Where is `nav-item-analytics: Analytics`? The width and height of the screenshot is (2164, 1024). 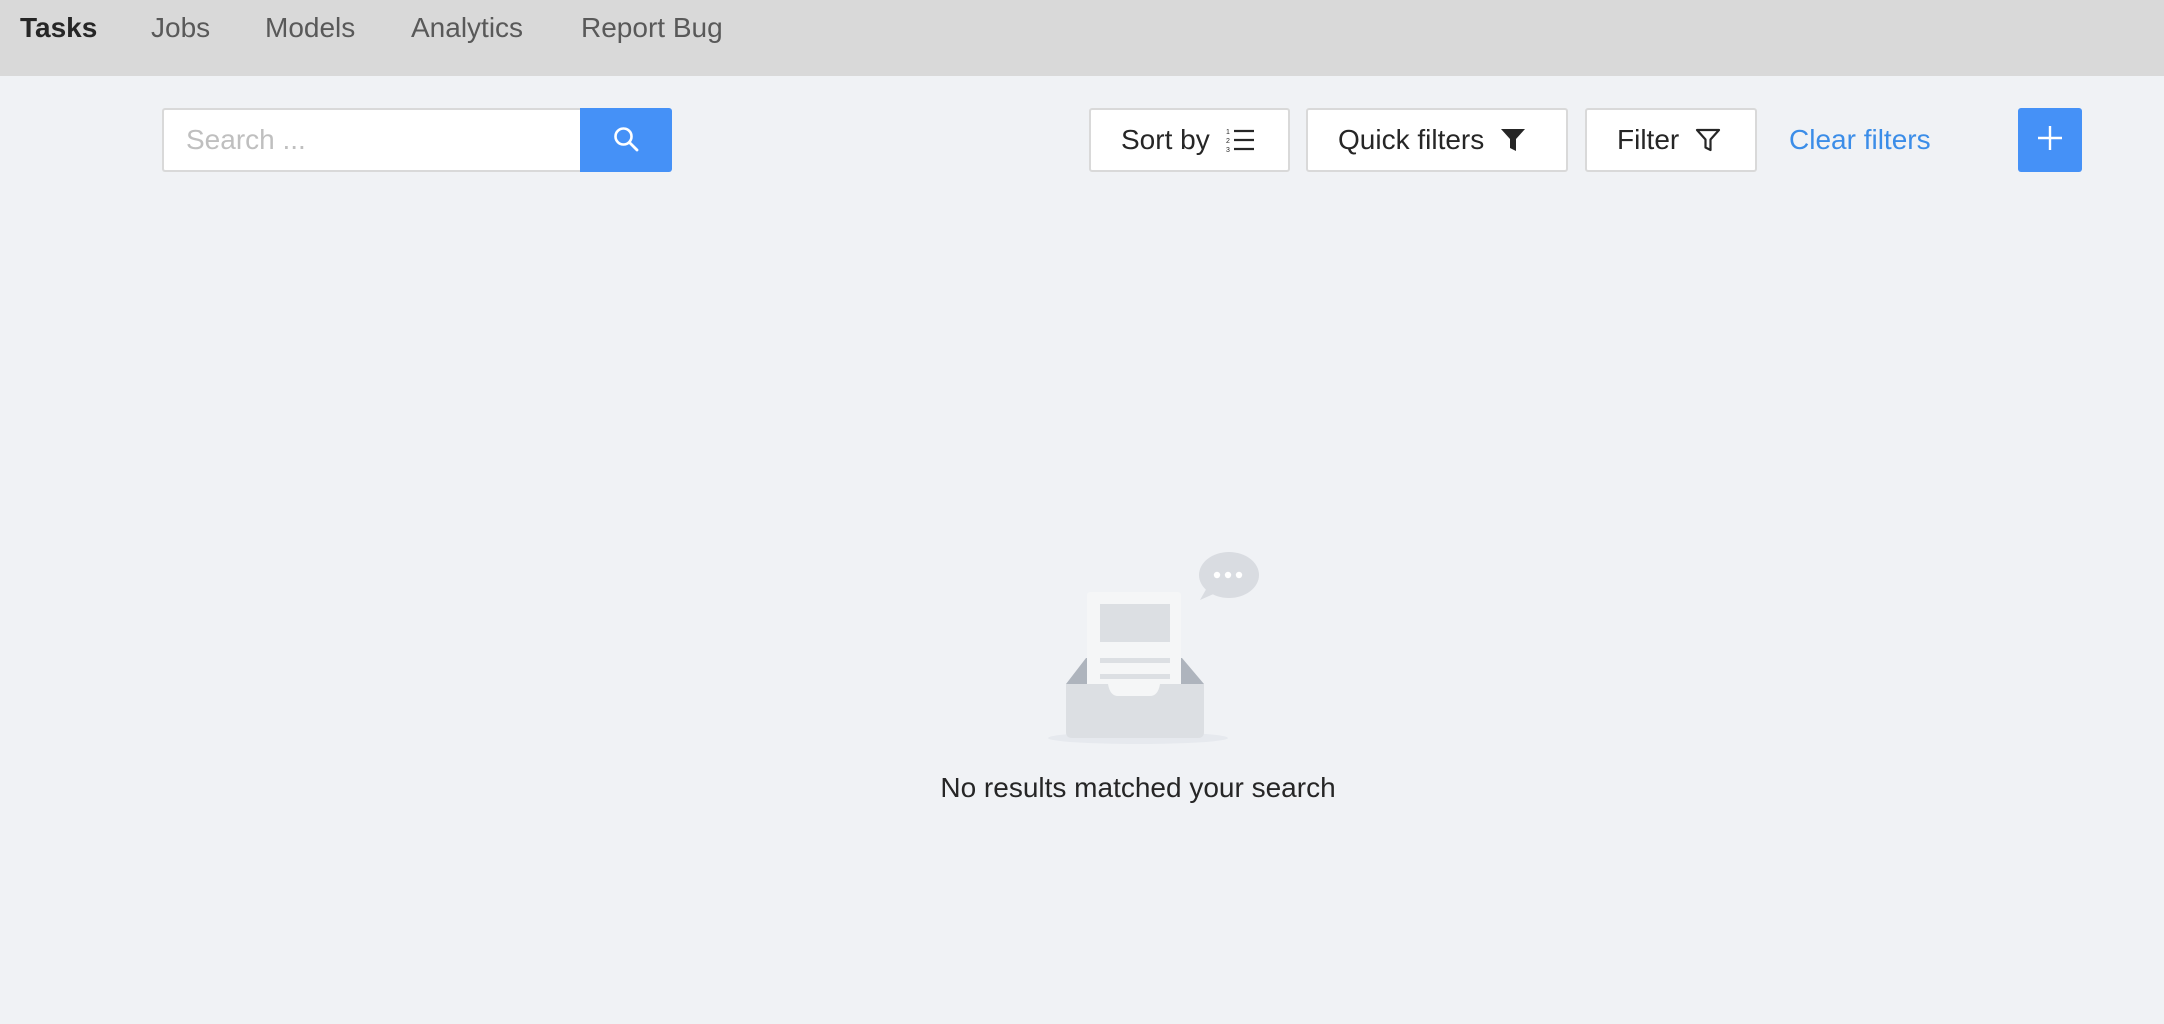 nav-item-analytics: Analytics is located at coordinates (467, 28).